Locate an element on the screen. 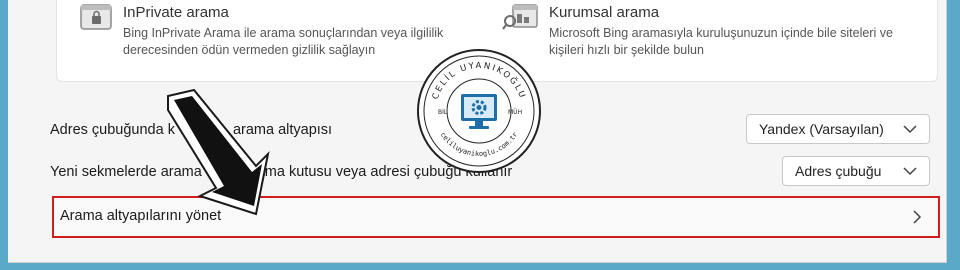 The height and width of the screenshot is (270, 960). address-bar-engine-dropdown: Yandex (Varsayılan) is located at coordinates (838, 129).